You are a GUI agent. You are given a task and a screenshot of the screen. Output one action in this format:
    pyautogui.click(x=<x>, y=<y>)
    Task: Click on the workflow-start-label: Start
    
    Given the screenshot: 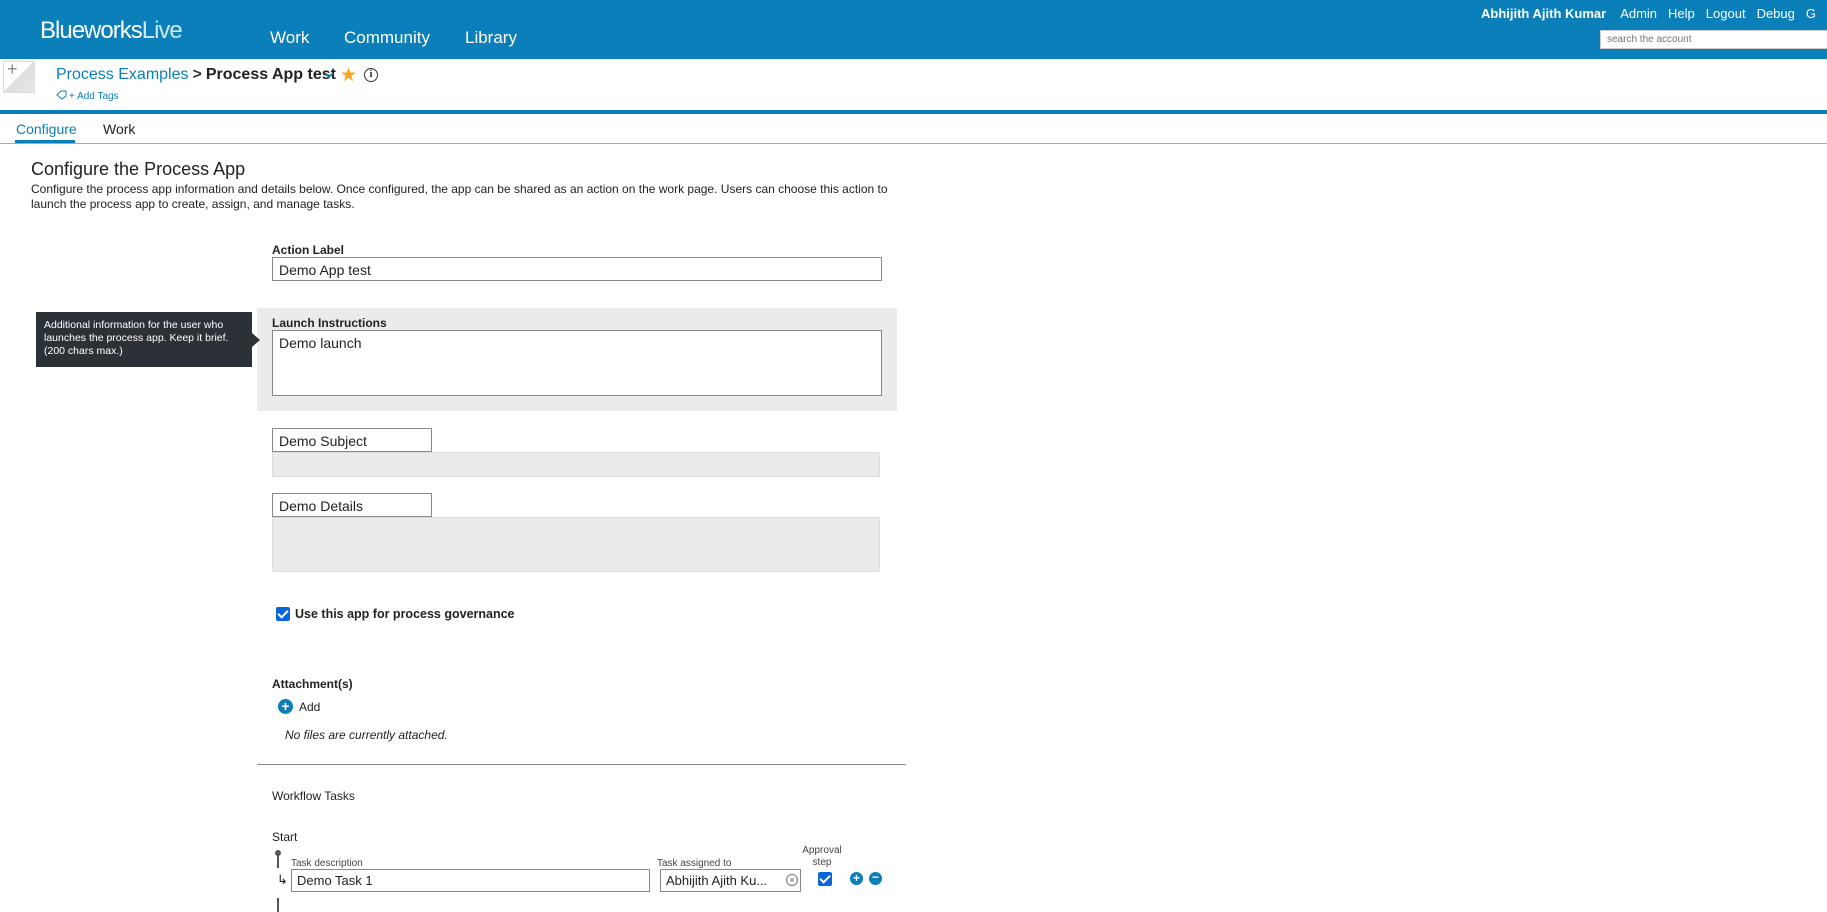 What is the action you would take?
    pyautogui.click(x=285, y=837)
    